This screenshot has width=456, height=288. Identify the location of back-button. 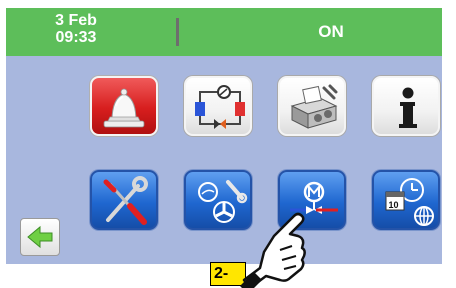
(40, 237).